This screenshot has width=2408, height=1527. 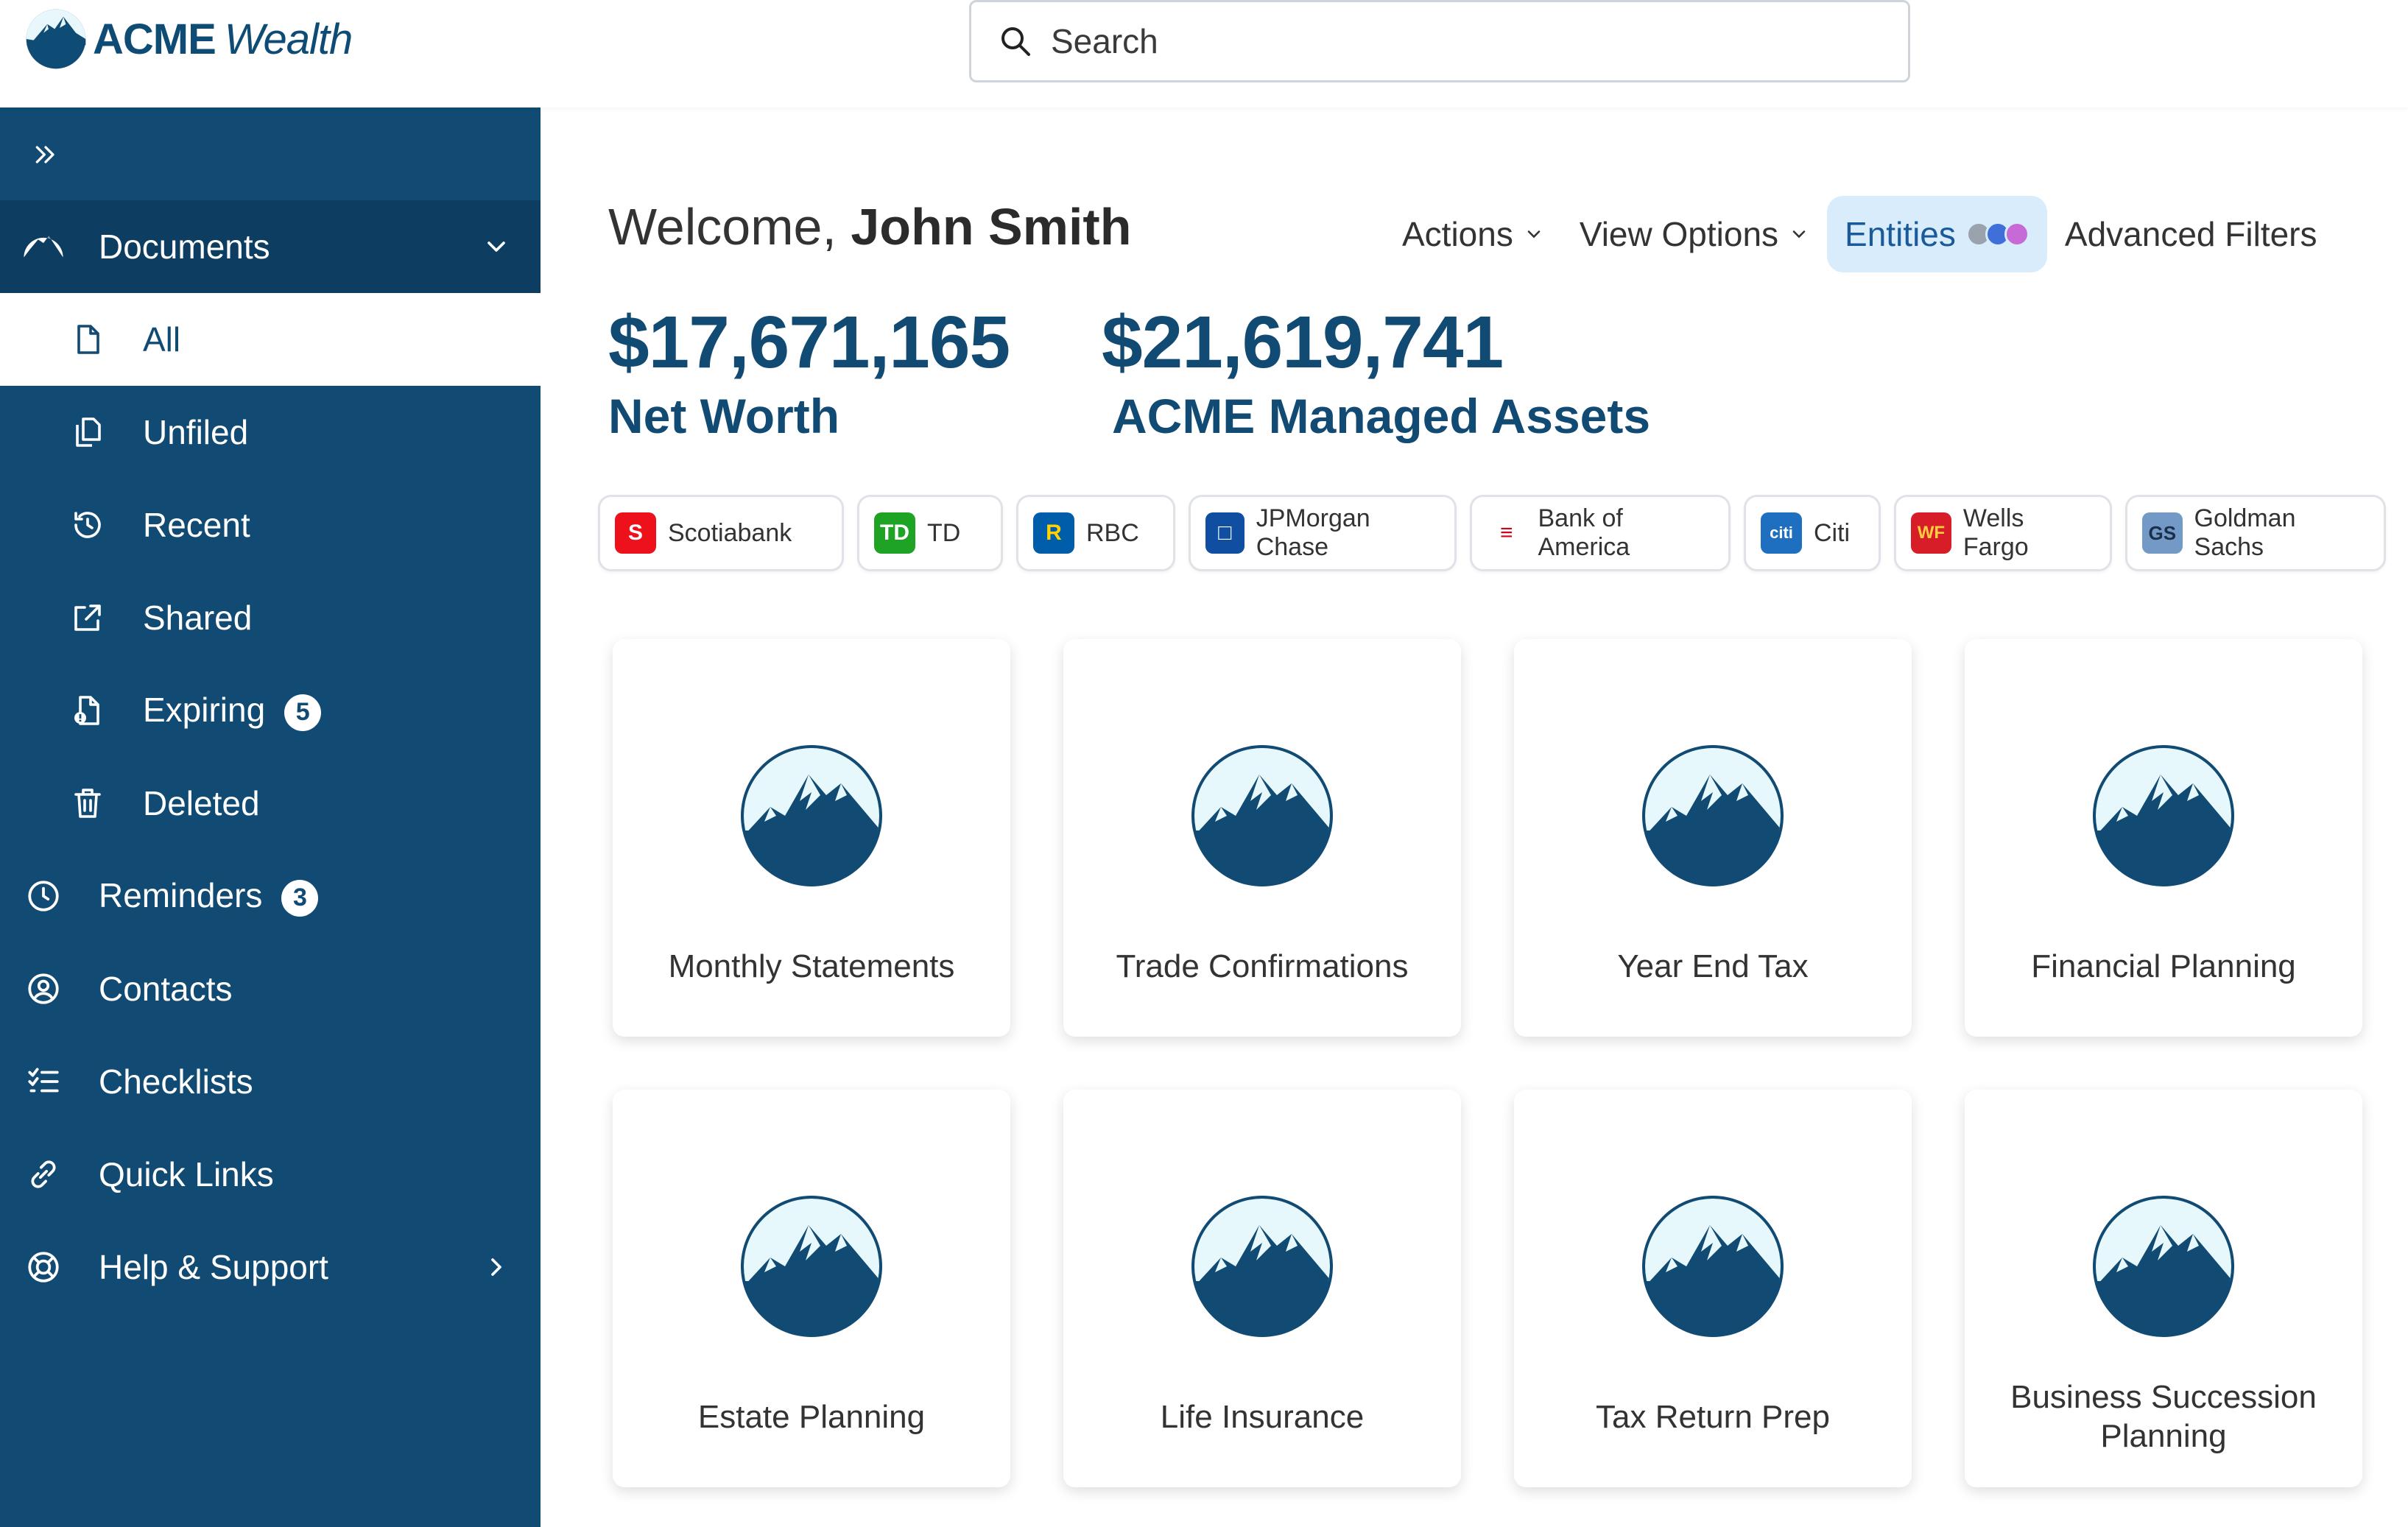 I want to click on wells-fargo-logo-icon: WF, so click(x=1931, y=533).